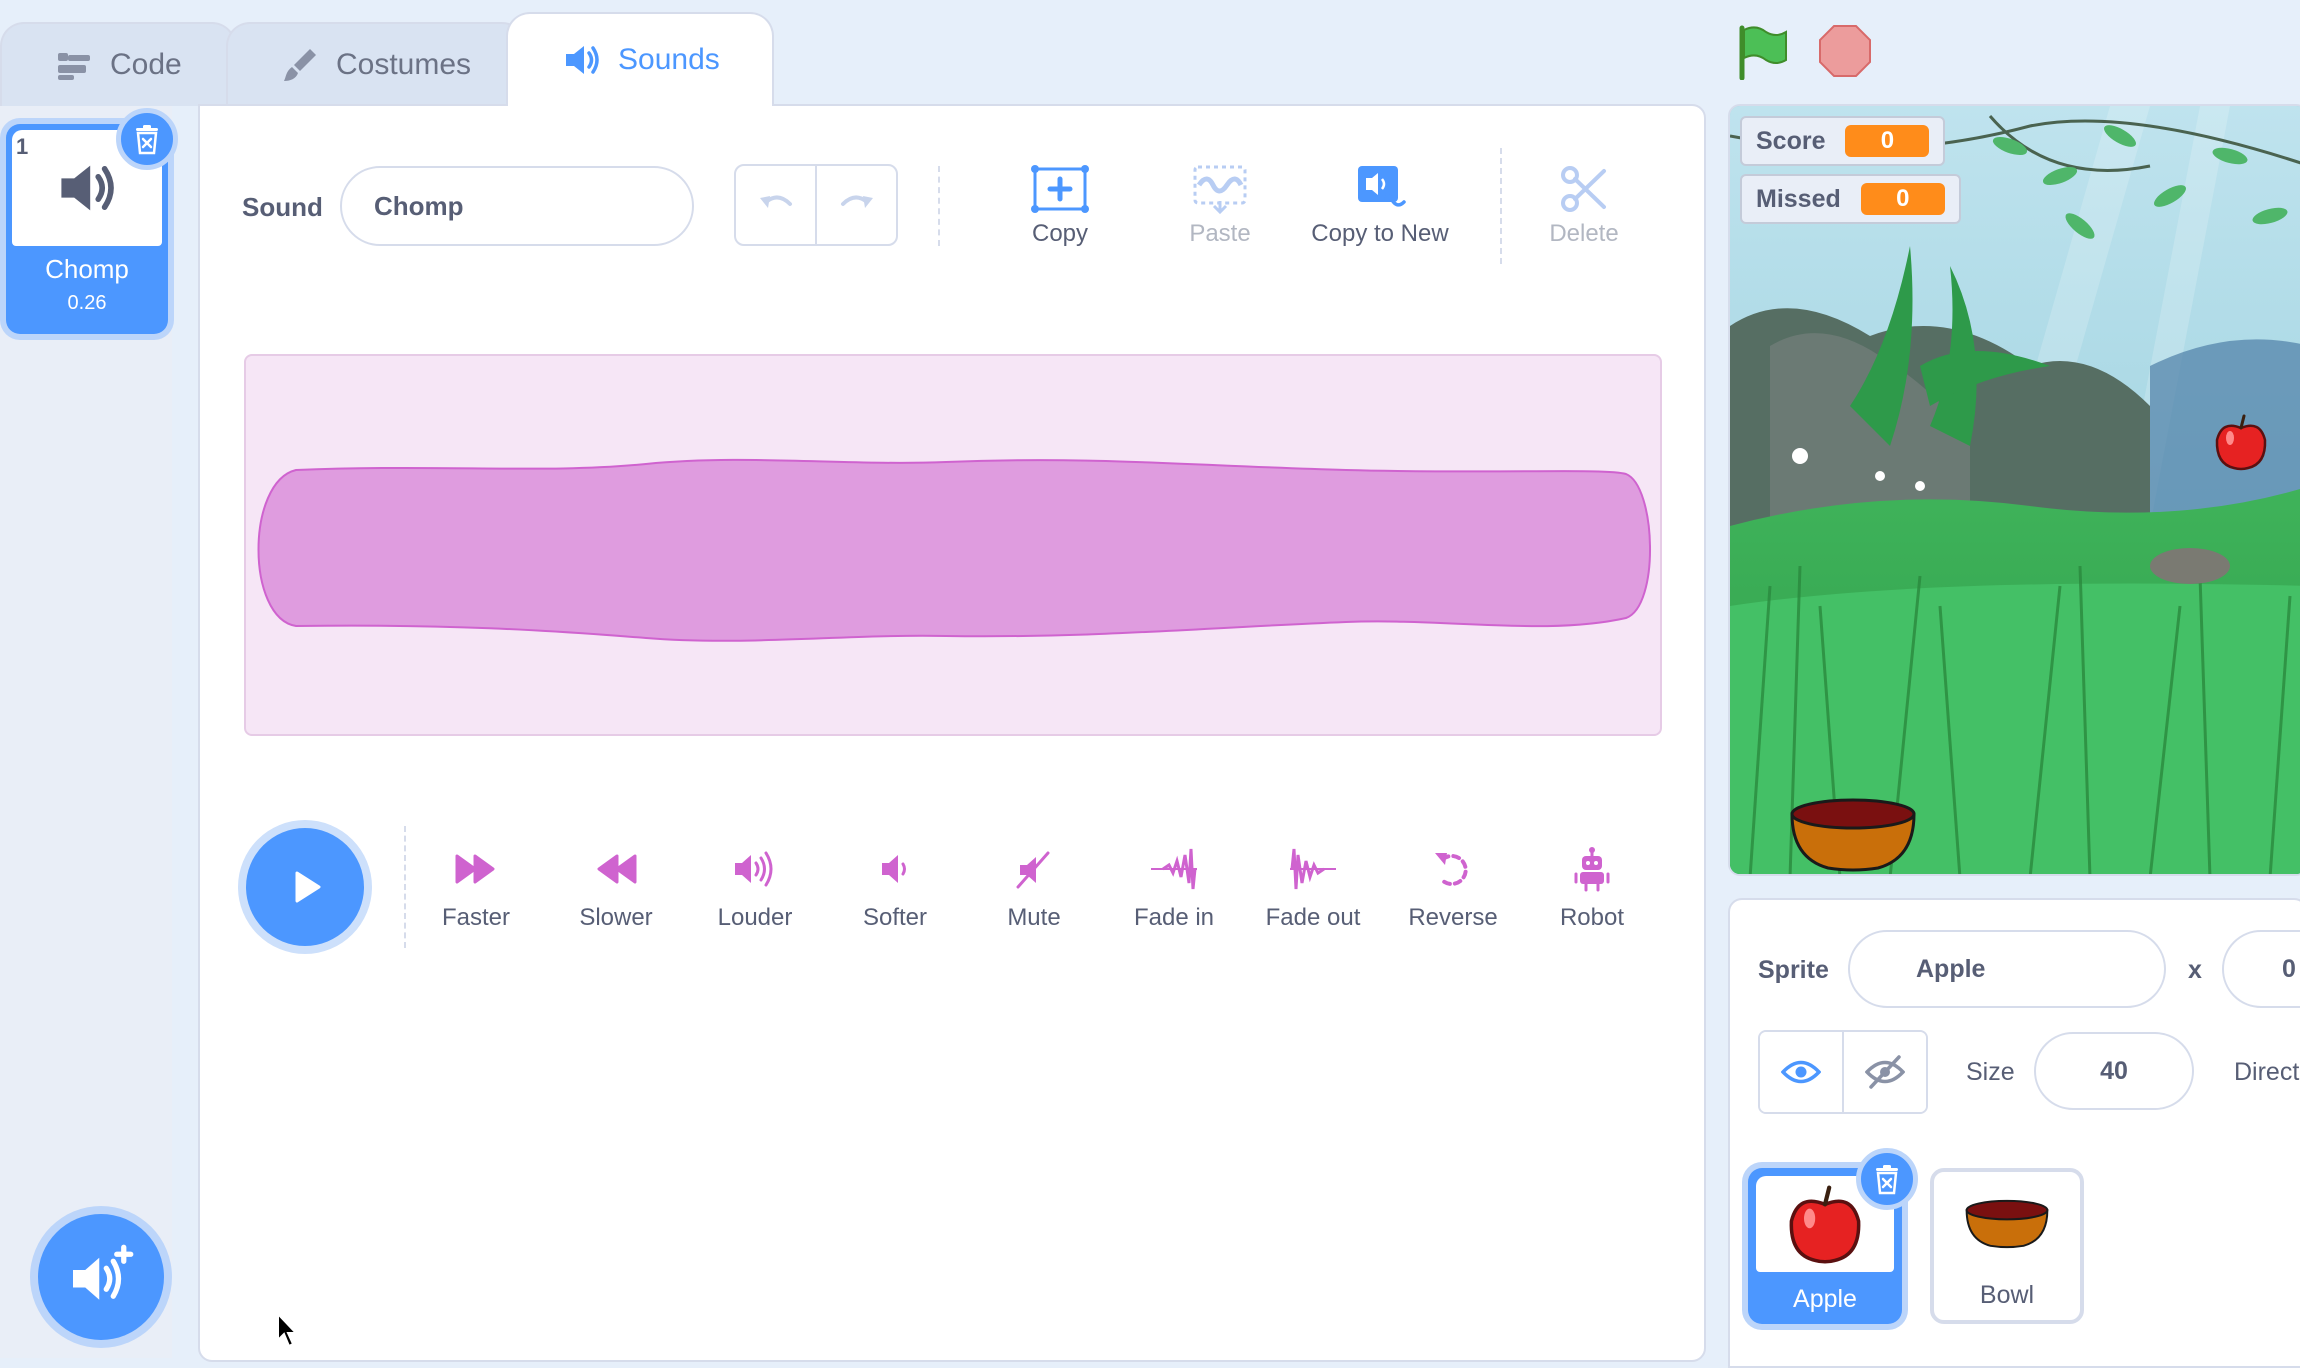 The image size is (2300, 1368). Describe the element at coordinates (754, 869) in the screenshot. I see `louder-icon` at that location.